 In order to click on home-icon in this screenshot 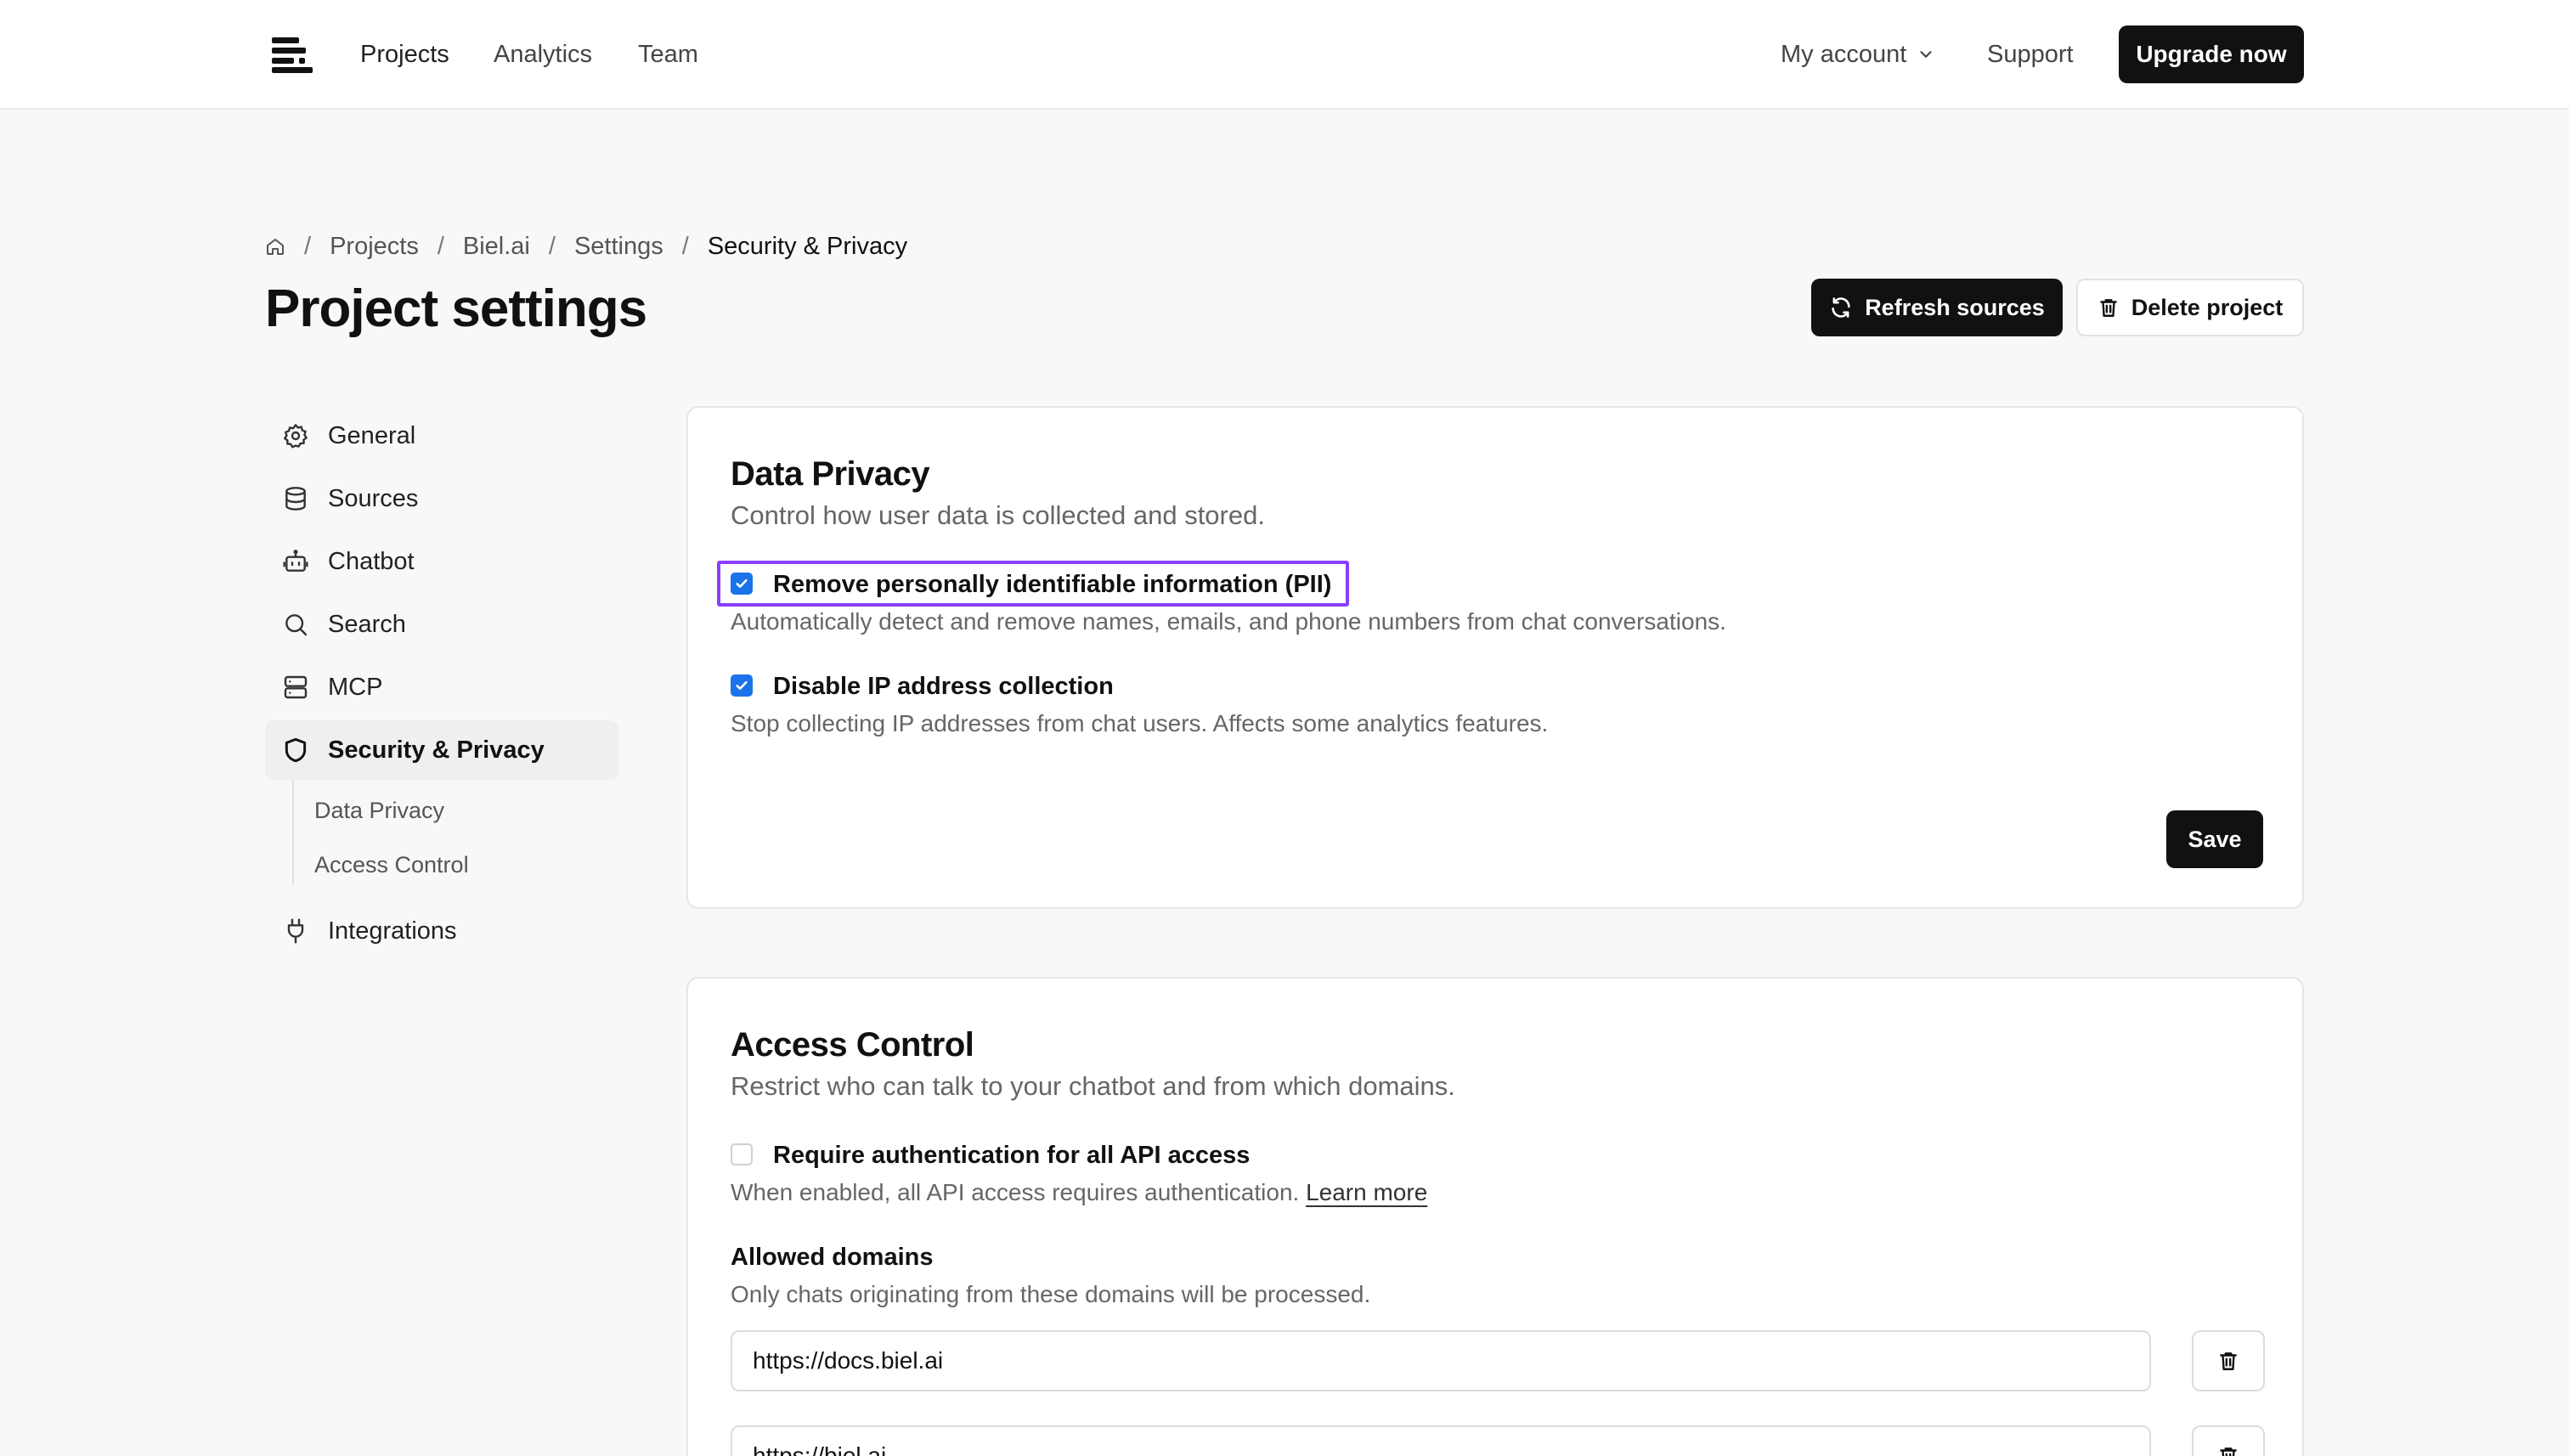, I will do `click(275, 247)`.